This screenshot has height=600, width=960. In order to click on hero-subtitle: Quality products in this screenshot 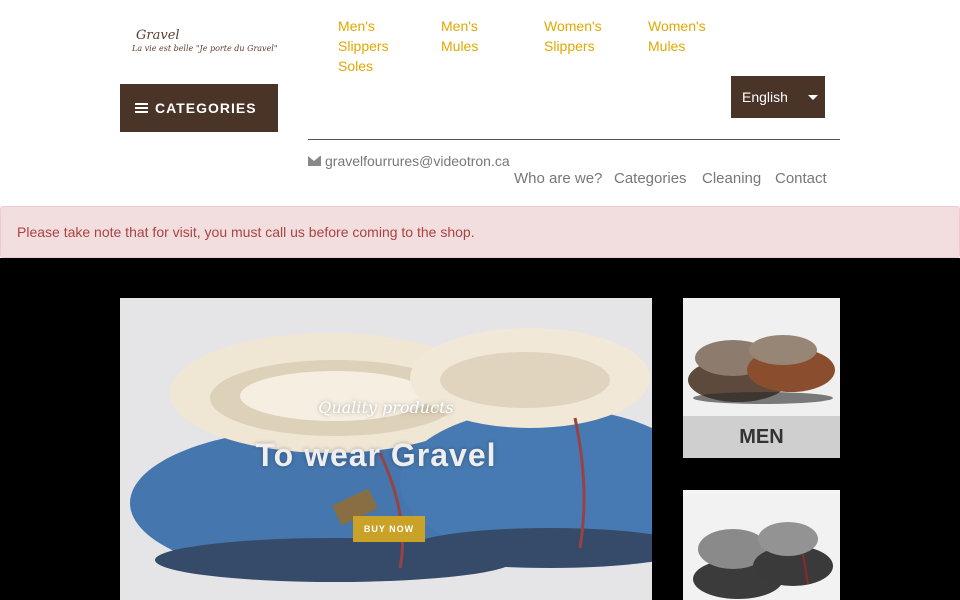, I will do `click(386, 407)`.